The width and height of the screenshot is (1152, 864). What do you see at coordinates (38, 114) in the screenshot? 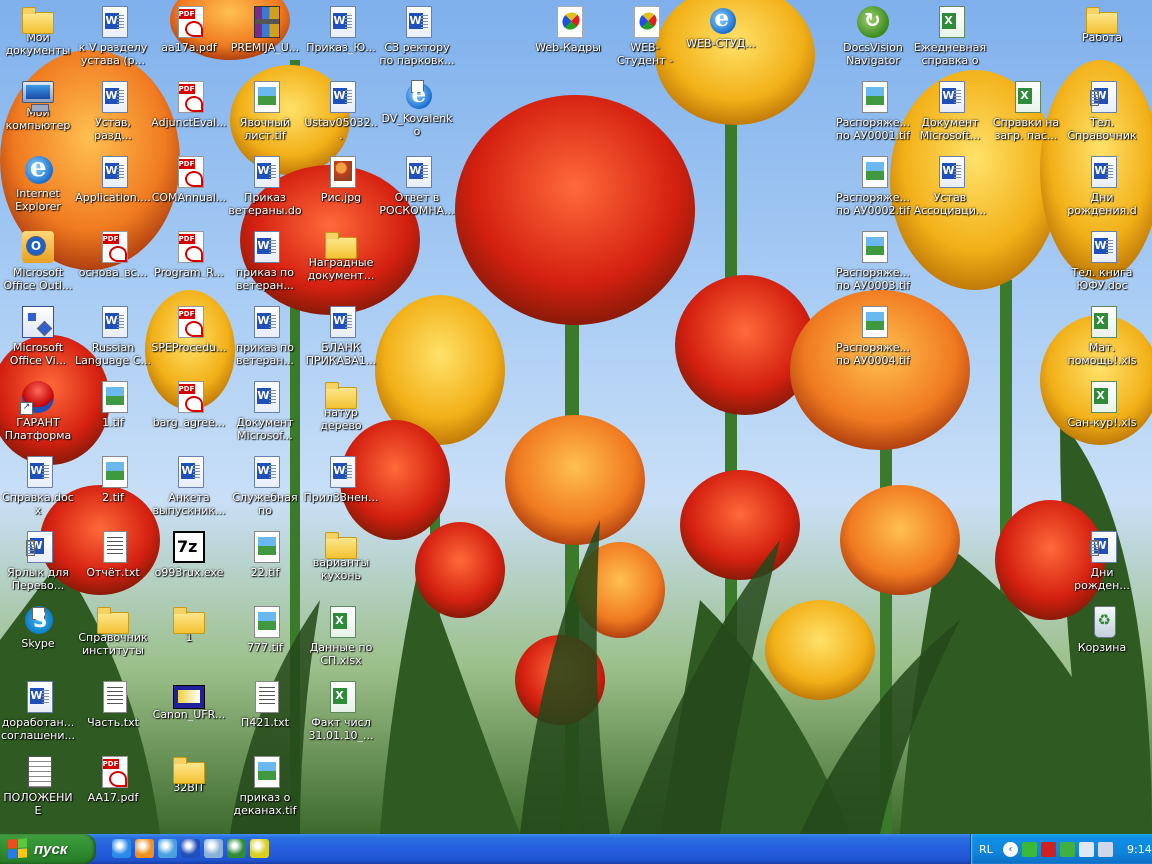
I see `desktop-icon: Мой компьютер` at bounding box center [38, 114].